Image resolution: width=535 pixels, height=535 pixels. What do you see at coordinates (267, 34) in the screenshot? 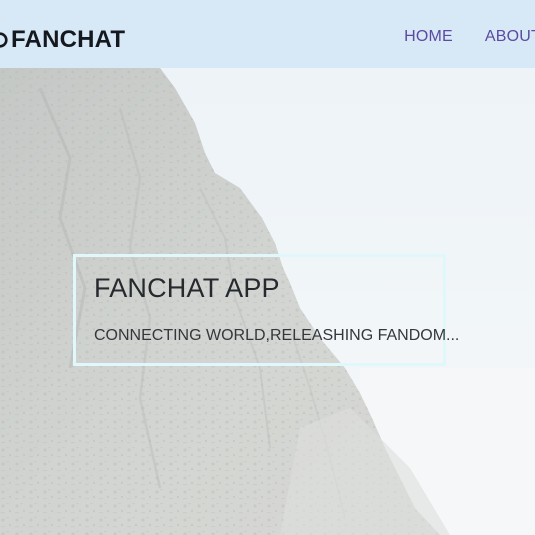
I see `top-navbar: FANCHAT HOME ABOUT` at bounding box center [267, 34].